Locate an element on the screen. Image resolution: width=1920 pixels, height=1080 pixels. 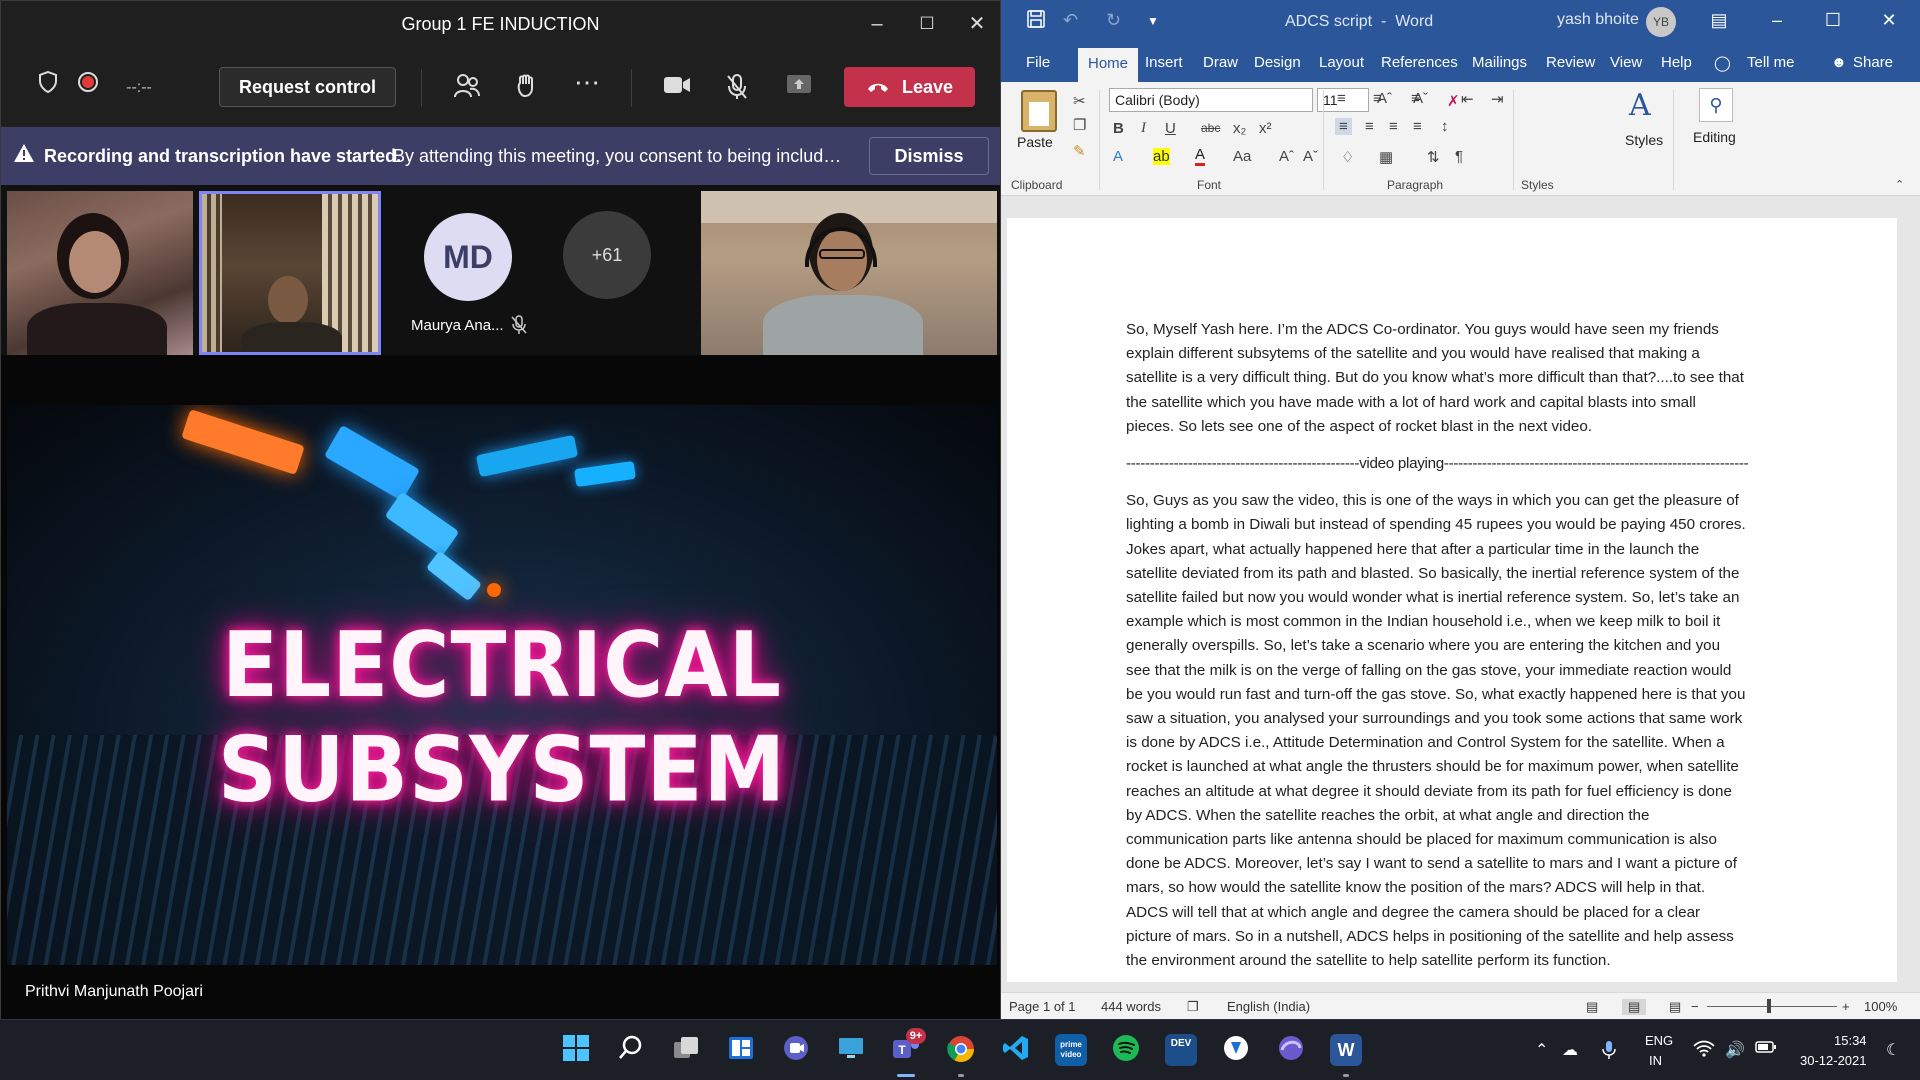
text-effects-icon: A is located at coordinates (1118, 156).